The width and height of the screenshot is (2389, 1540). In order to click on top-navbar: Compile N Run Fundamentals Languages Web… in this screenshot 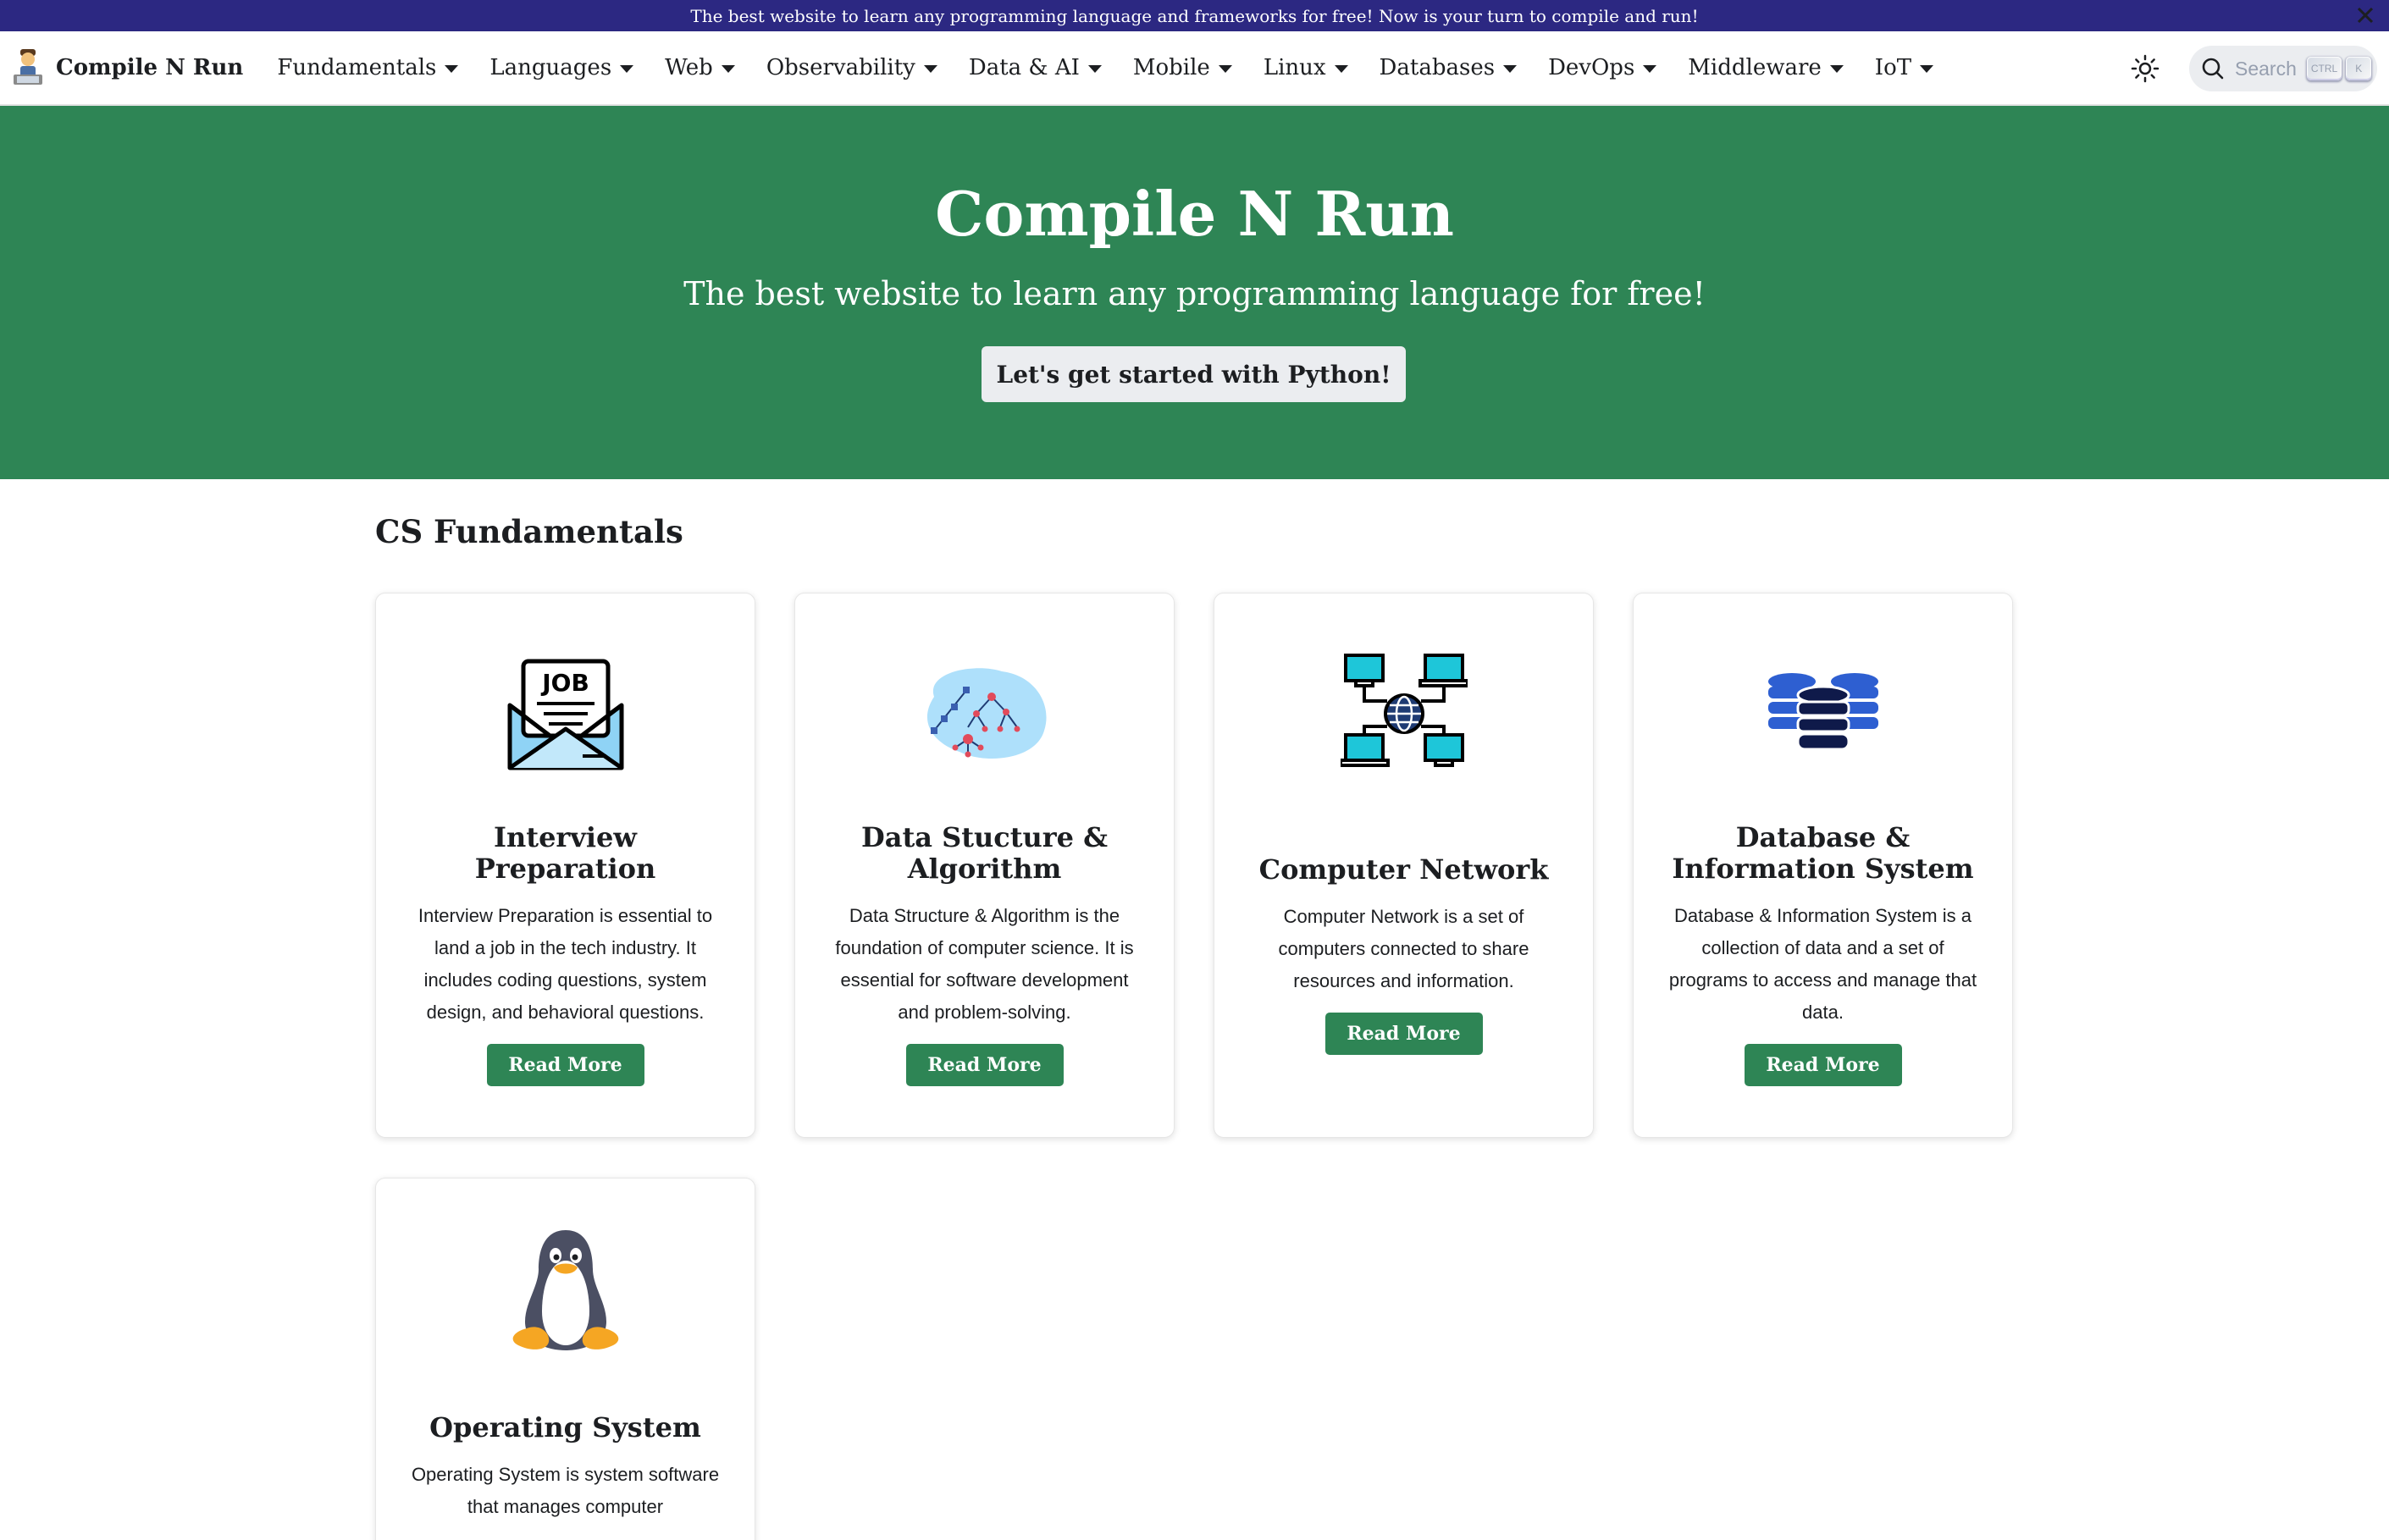, I will do `click(1194, 68)`.